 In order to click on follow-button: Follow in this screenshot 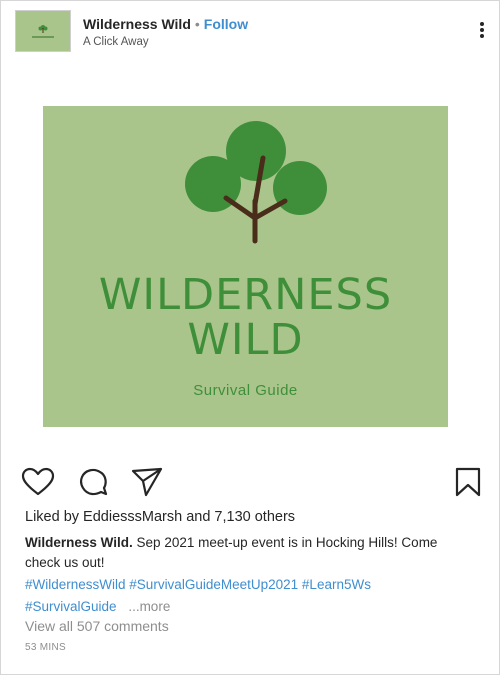, I will do `click(226, 24)`.